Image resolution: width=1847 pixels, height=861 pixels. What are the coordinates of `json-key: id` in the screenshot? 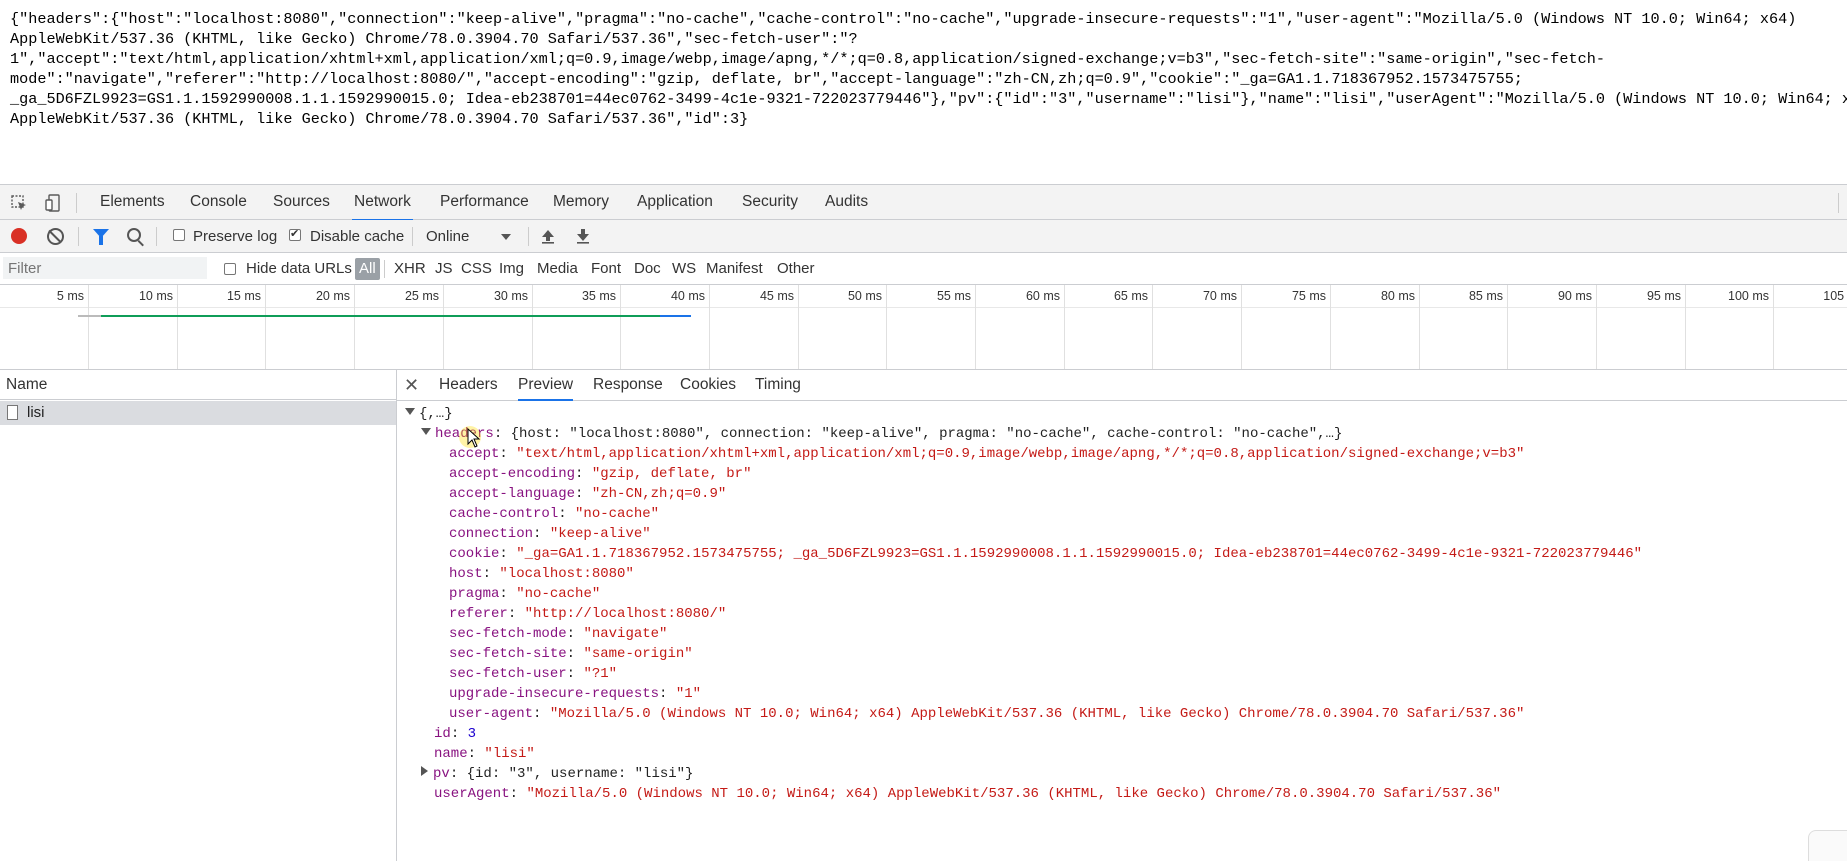 It's located at (442, 734).